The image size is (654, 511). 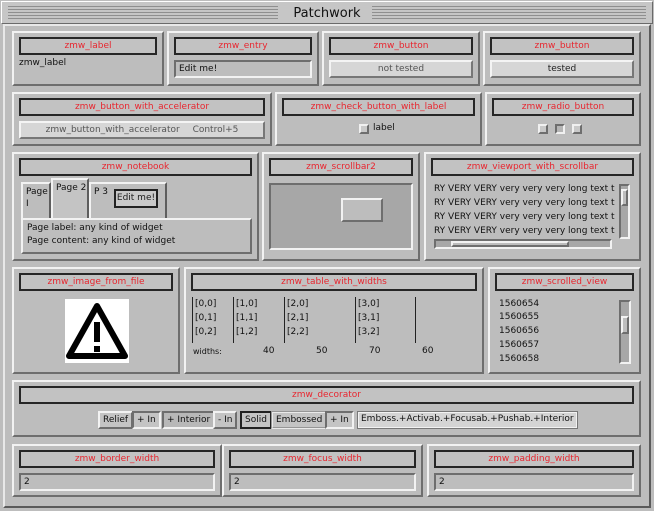 I want to click on border-width-panel: zmw_border_width 2, so click(x=117, y=470).